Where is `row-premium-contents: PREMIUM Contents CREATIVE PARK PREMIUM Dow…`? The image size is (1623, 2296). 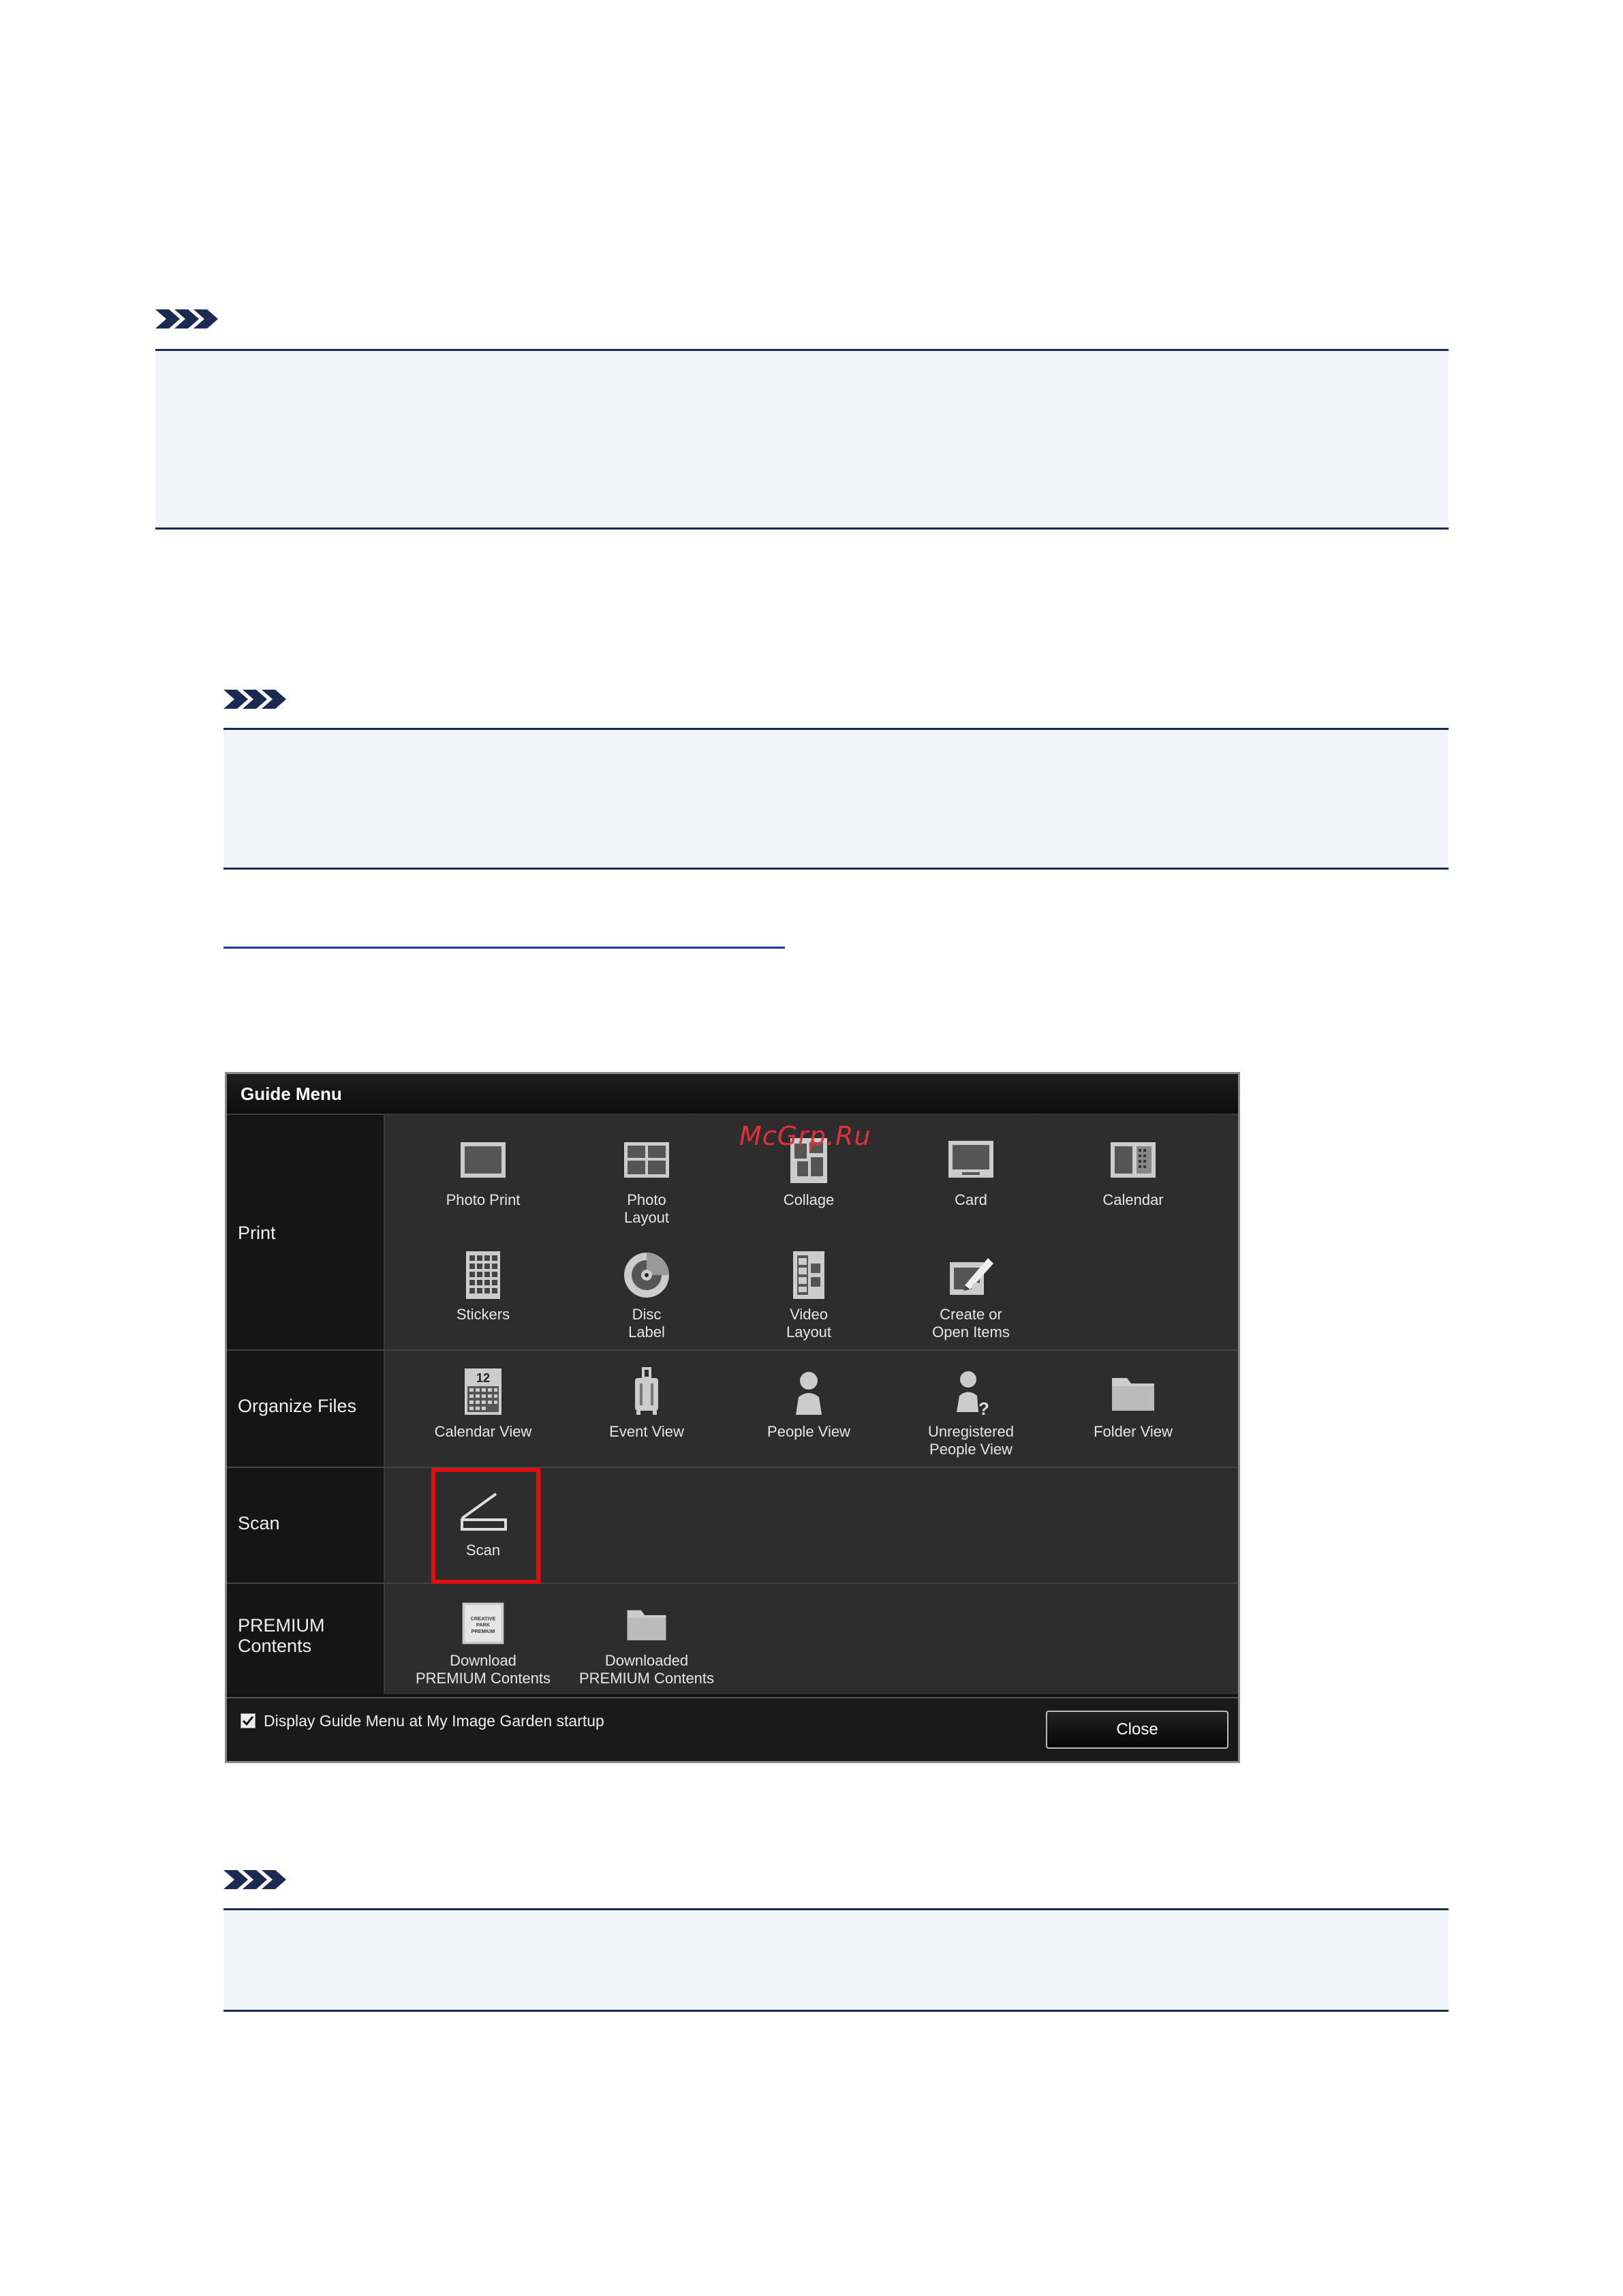
row-premium-contents: PREMIUM Contents CREATIVE PARK PREMIUM Dow… is located at coordinates (732, 1639).